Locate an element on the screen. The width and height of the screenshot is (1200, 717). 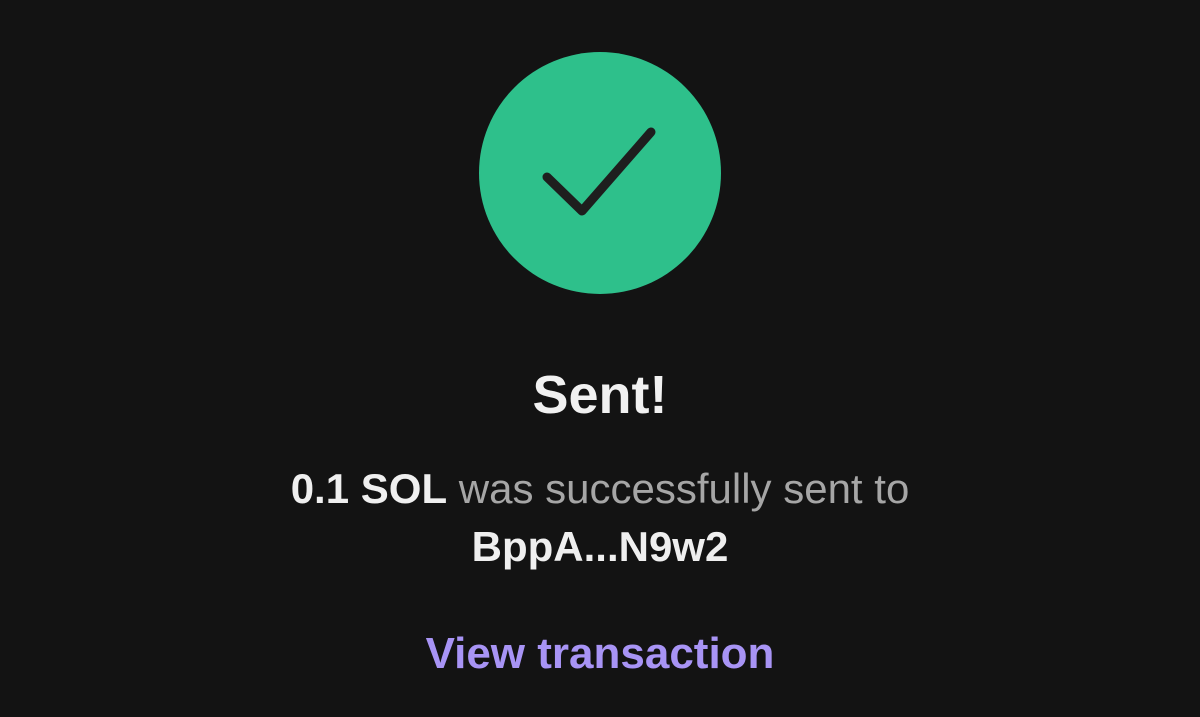
recipient-address: BppA...N9w2 is located at coordinates (600, 546).